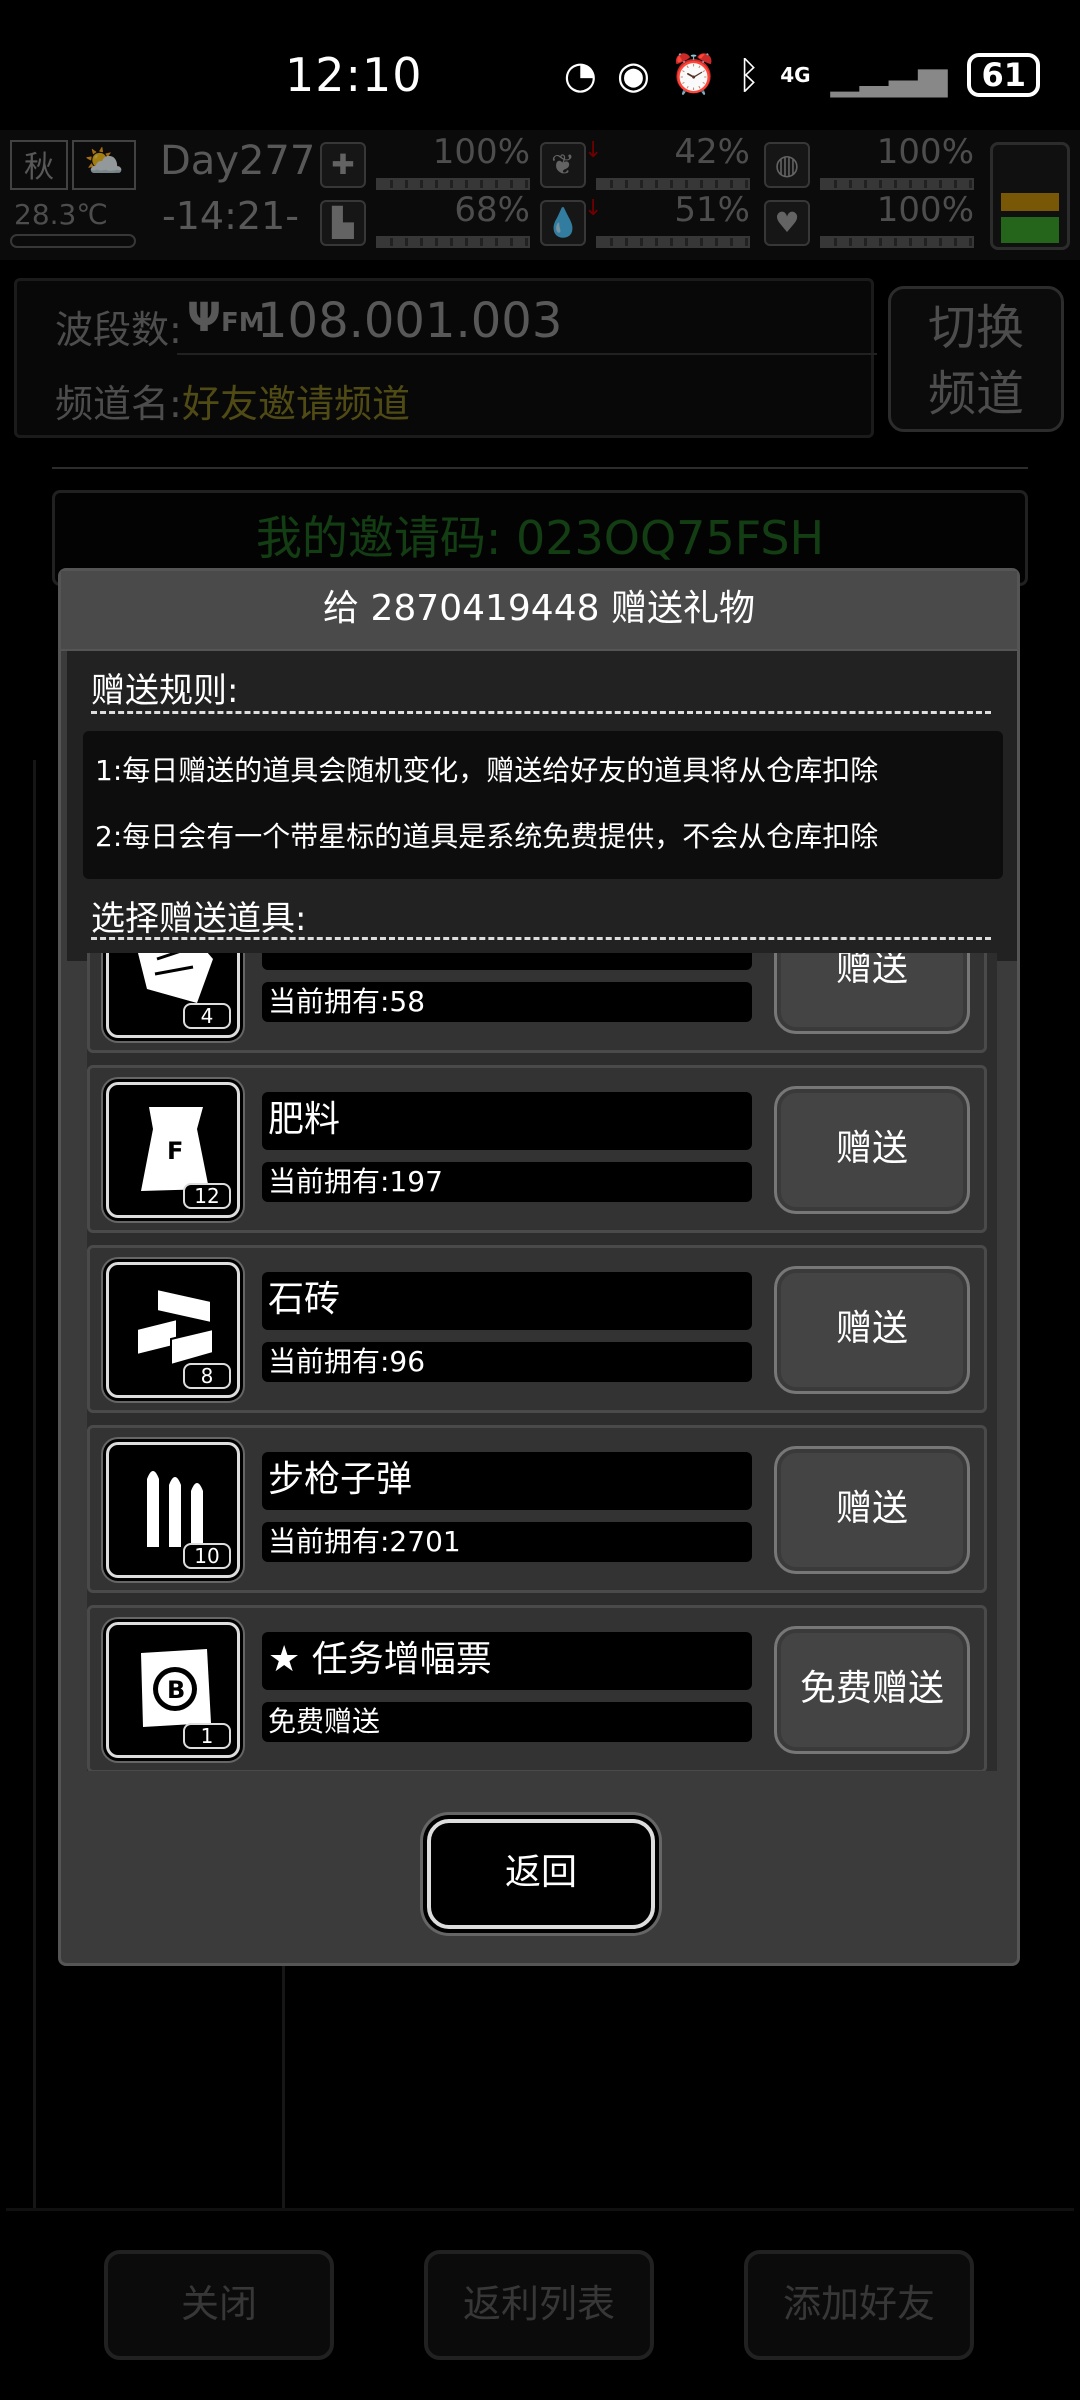  Describe the element at coordinates (207, 1556) in the screenshot. I see `item-quantity: 10` at that location.